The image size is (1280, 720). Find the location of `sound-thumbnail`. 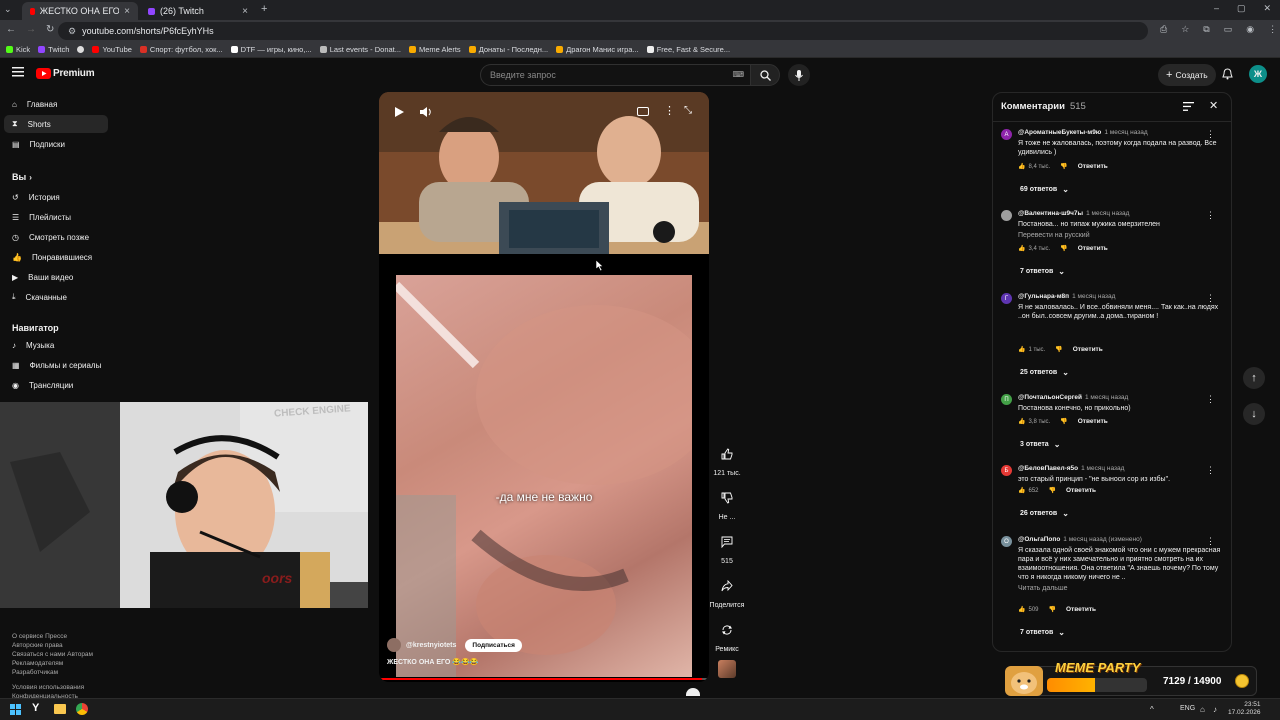

sound-thumbnail is located at coordinates (727, 669).